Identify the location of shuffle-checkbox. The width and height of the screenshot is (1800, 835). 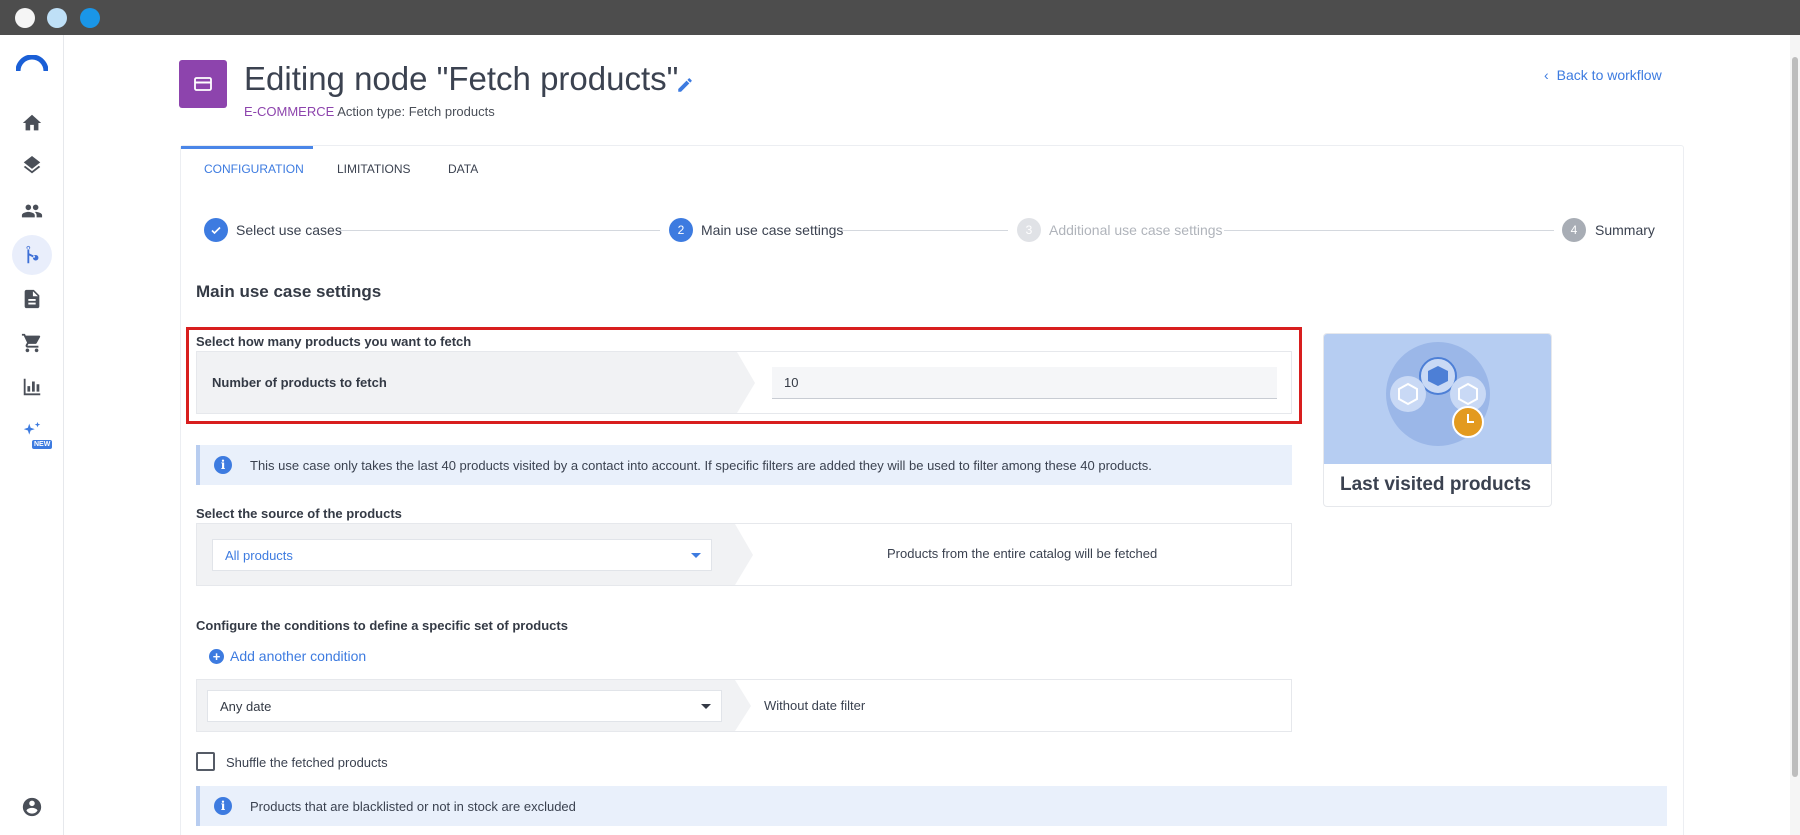
(205, 761).